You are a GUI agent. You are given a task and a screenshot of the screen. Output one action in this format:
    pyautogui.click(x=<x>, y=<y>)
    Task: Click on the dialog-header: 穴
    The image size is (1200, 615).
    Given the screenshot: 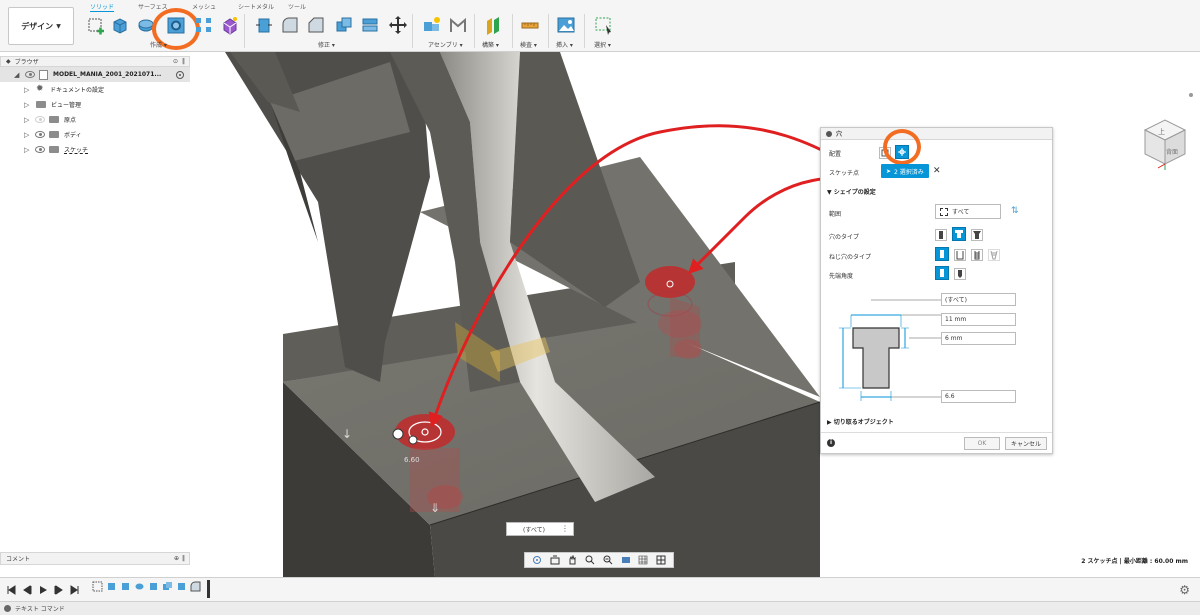 What is the action you would take?
    pyautogui.click(x=936, y=134)
    